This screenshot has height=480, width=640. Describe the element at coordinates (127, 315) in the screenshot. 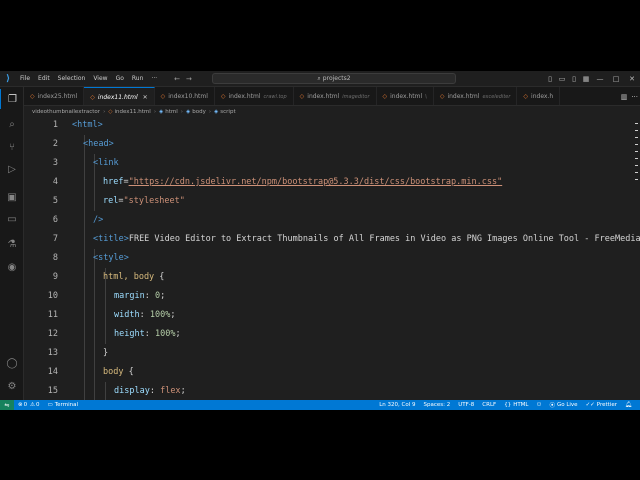

I see `css-property: width` at that location.